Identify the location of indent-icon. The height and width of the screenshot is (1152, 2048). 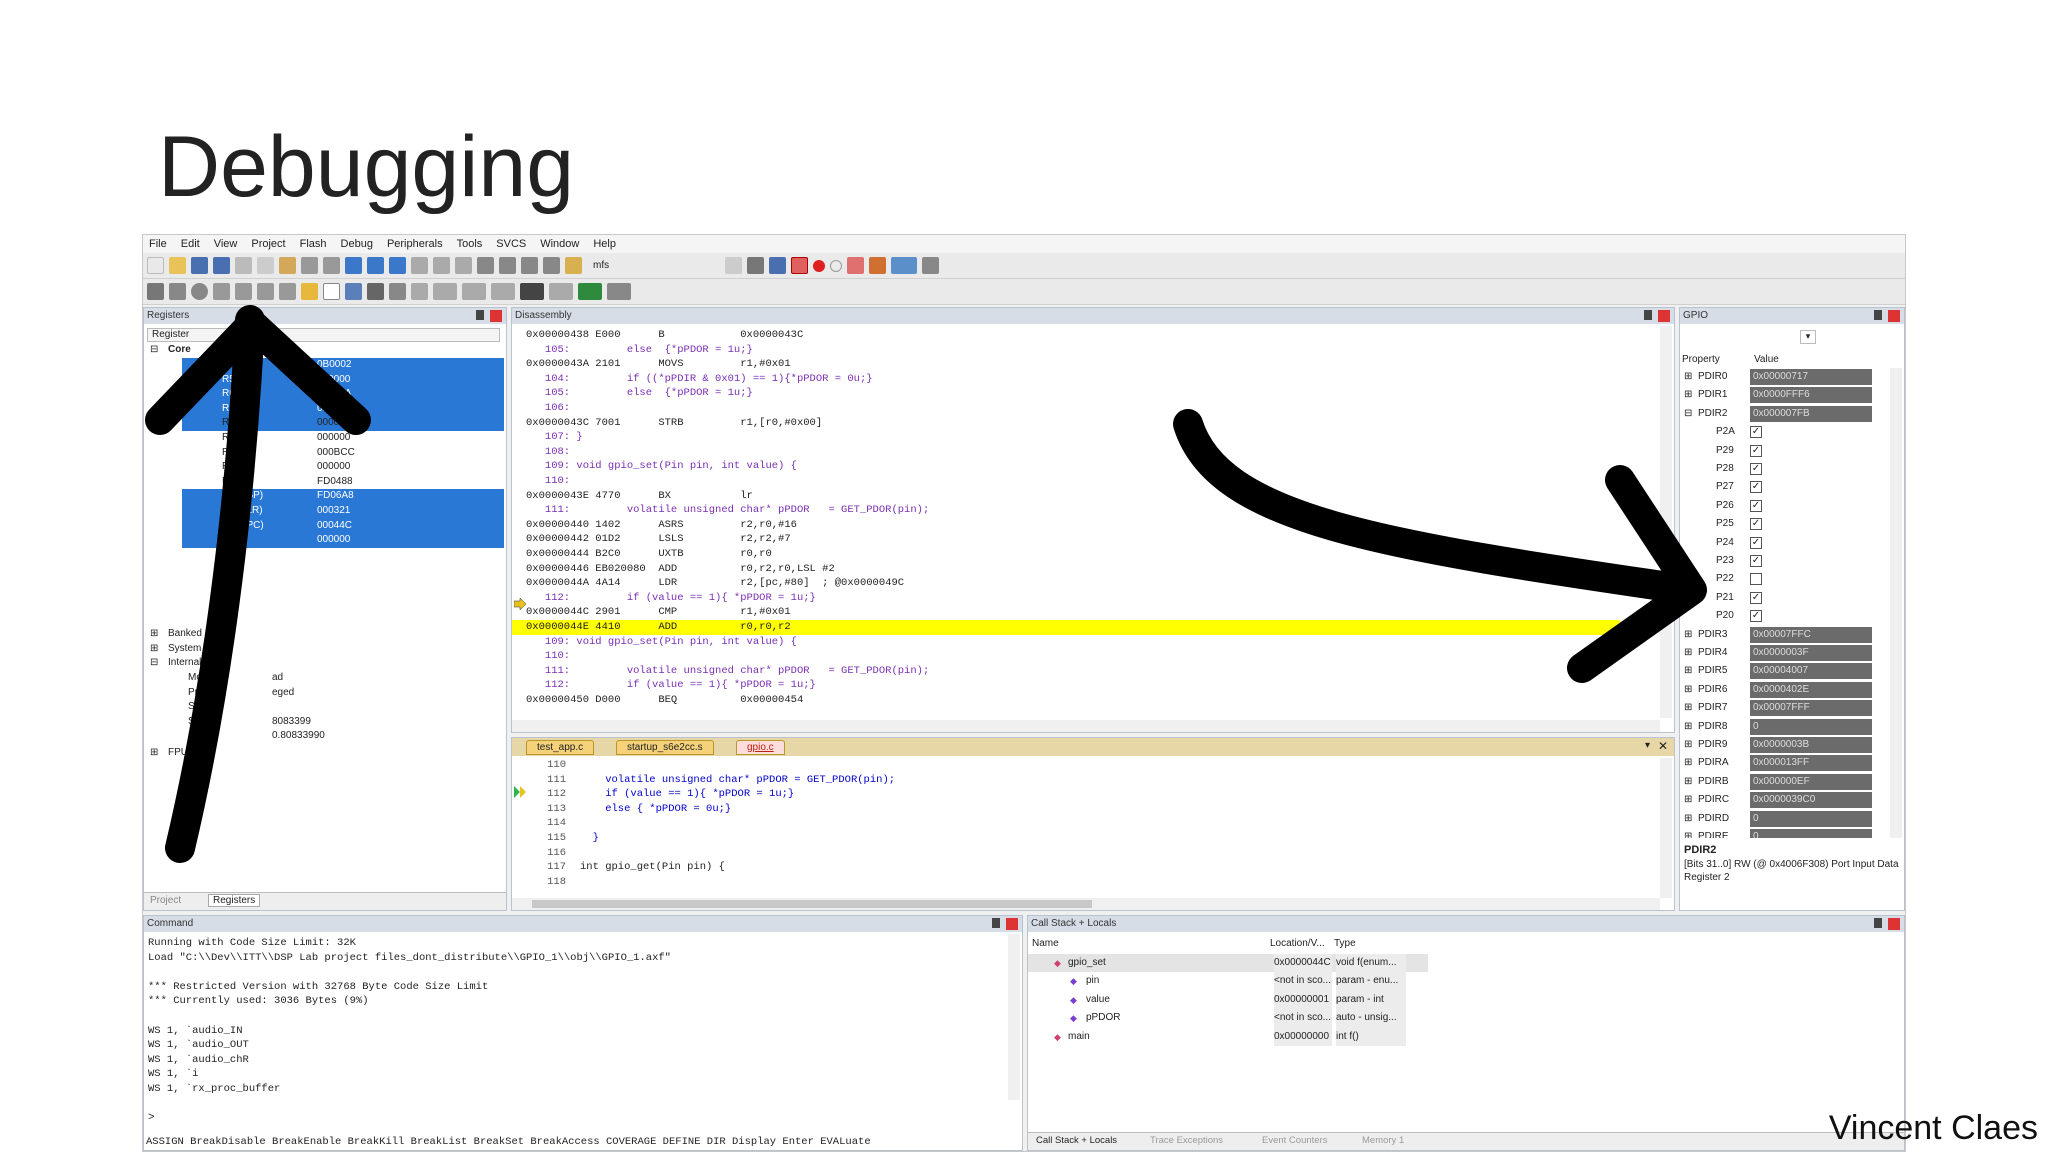
(485, 265).